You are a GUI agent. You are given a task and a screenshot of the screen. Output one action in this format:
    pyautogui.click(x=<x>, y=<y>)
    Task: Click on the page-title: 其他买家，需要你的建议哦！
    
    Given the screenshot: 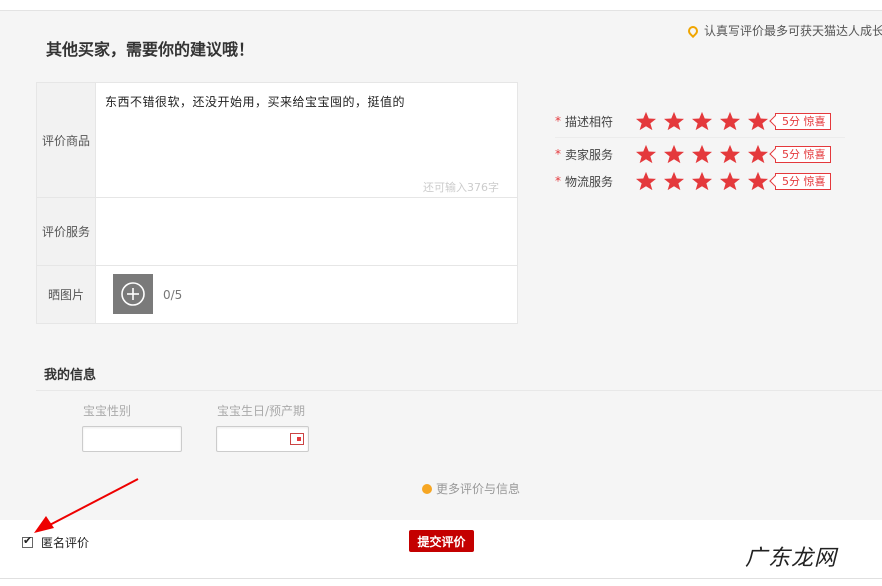 What is the action you would take?
    pyautogui.click(x=150, y=49)
    